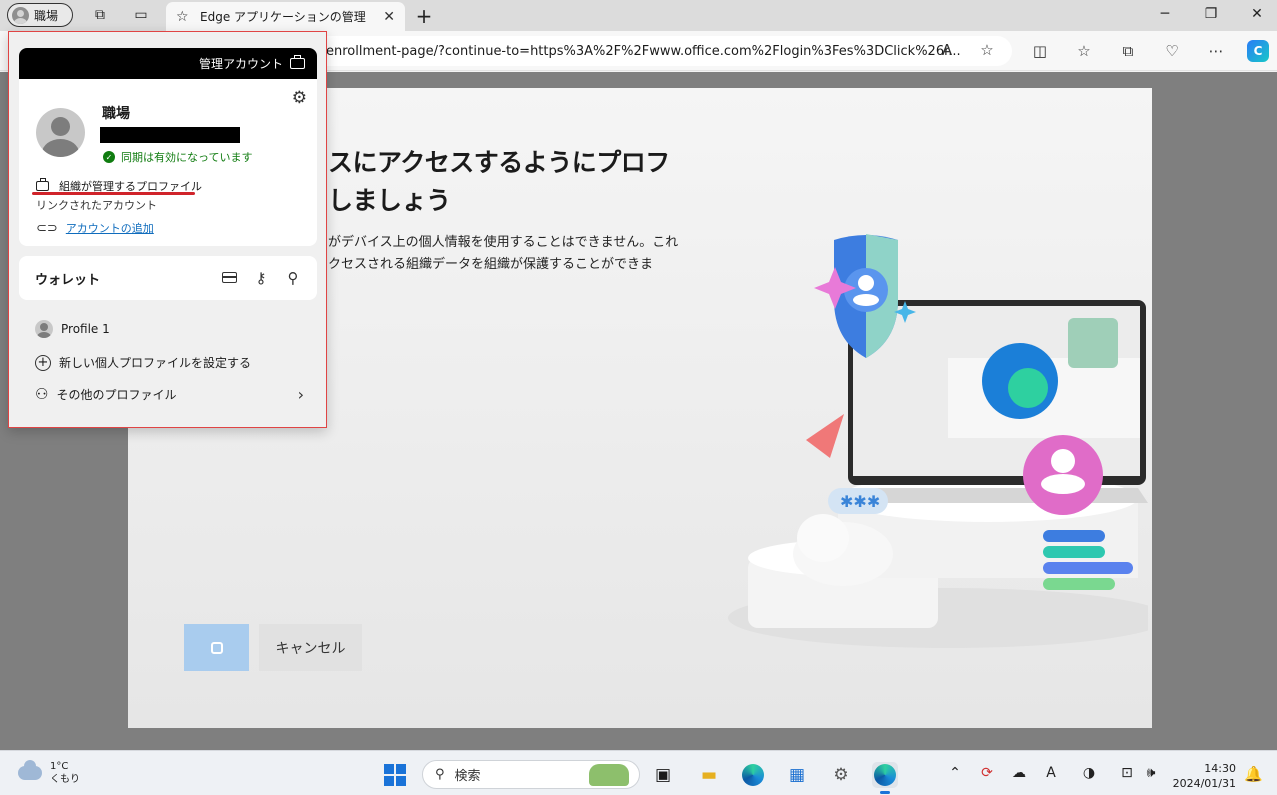 Image resolution: width=1277 pixels, height=795 pixels. What do you see at coordinates (1258, 51) in the screenshot?
I see `copilot-icon: C` at bounding box center [1258, 51].